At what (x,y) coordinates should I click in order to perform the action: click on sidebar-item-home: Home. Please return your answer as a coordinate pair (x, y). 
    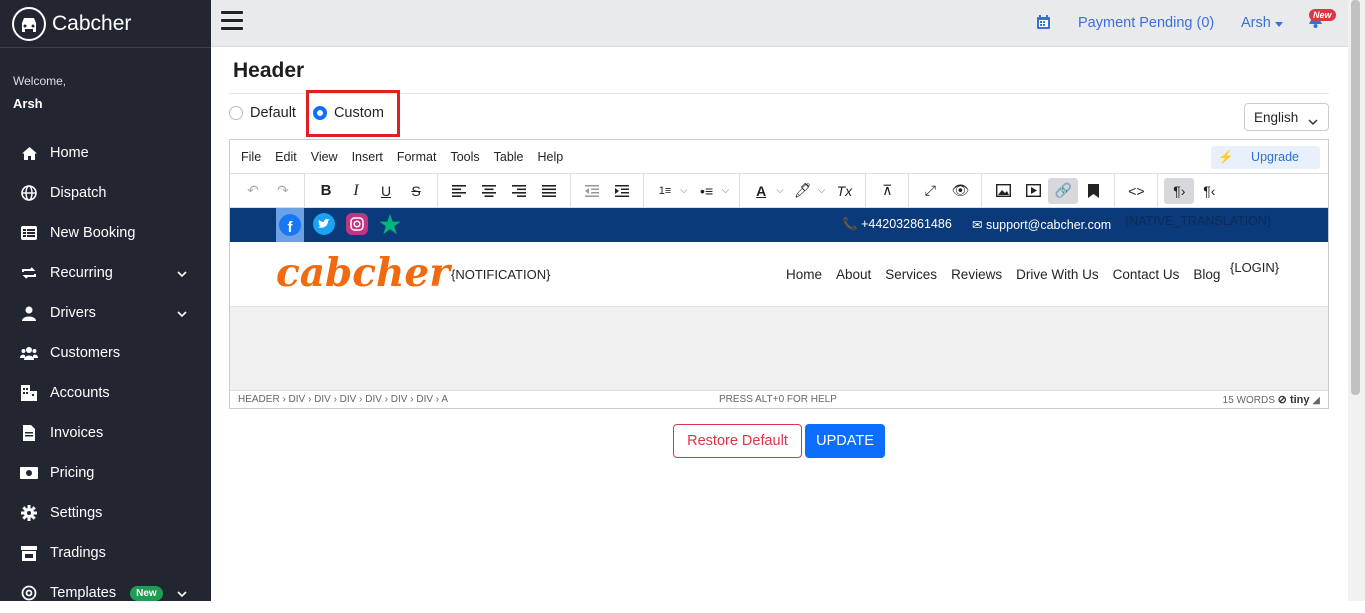
    Looking at the image, I should click on (105, 153).